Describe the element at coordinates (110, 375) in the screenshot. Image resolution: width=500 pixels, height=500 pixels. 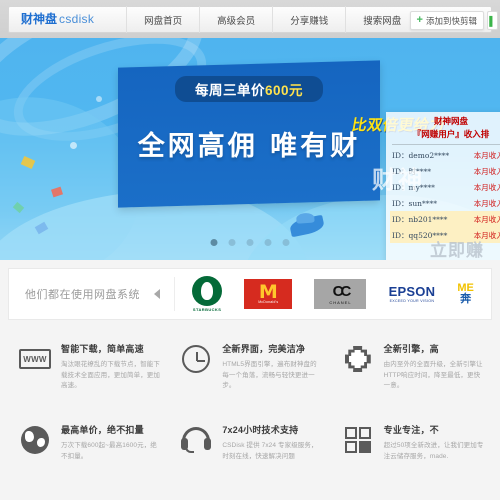
I see `feature-desc: 淘汰眼花缭乱的下载节点，智能下载技术全面应用，更加简单，更加高速。` at that location.